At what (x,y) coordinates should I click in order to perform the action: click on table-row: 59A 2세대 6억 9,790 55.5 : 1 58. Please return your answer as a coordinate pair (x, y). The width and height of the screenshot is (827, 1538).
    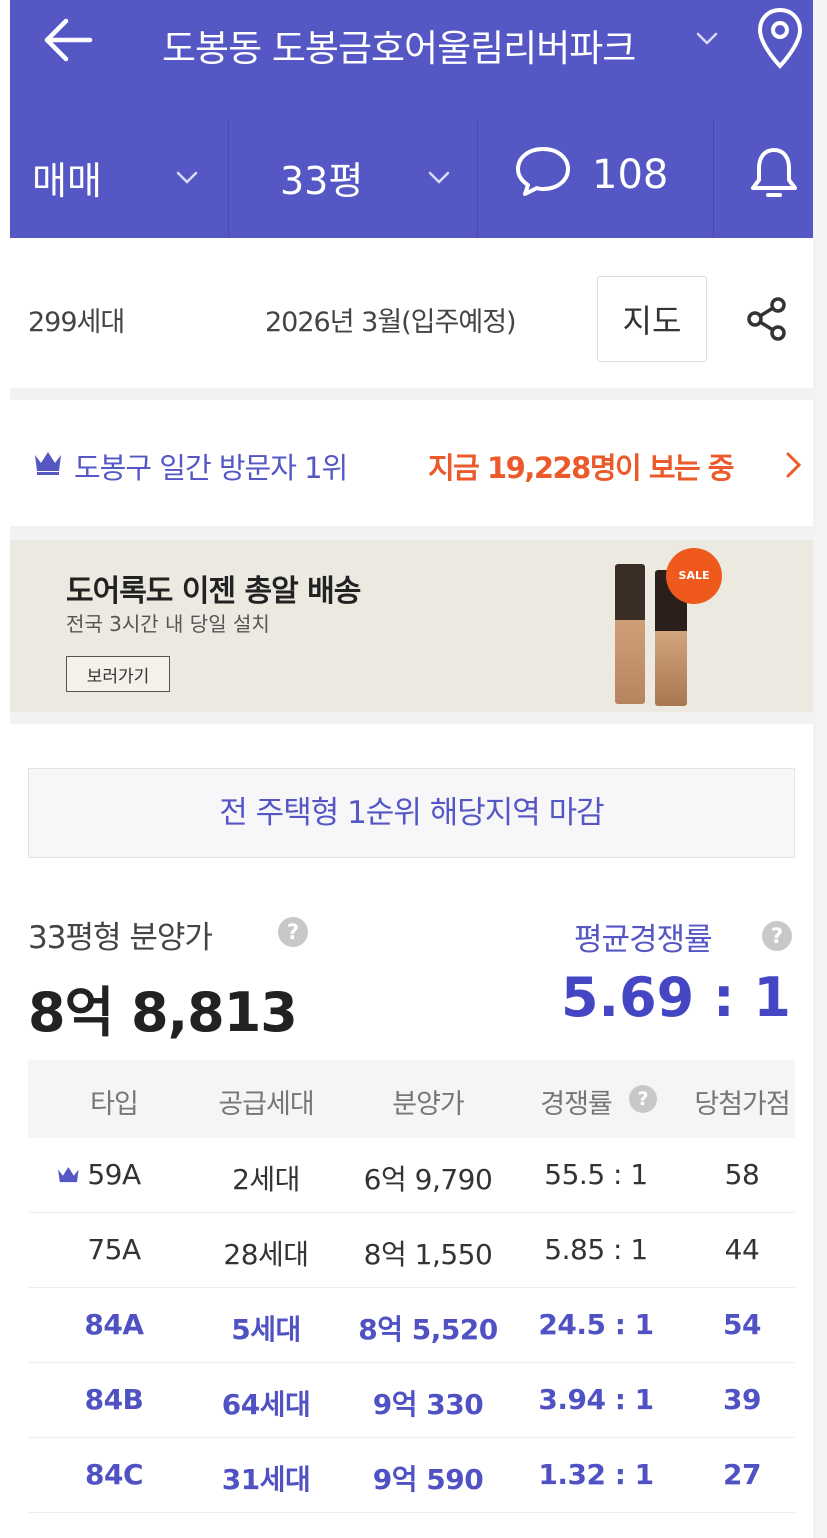
    Looking at the image, I should click on (411, 1175).